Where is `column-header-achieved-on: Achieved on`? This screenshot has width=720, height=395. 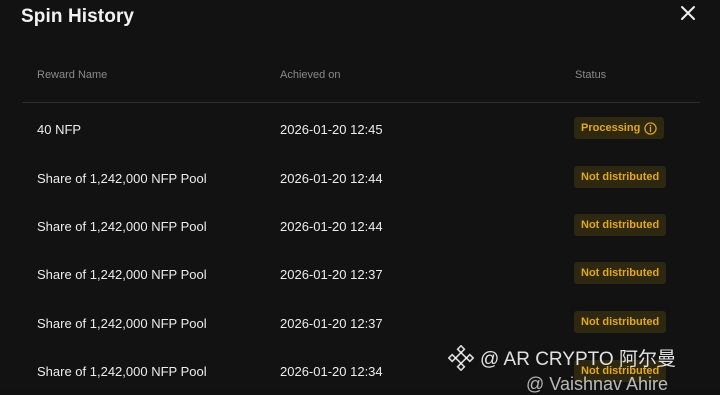
column-header-achieved-on: Achieved on is located at coordinates (310, 75).